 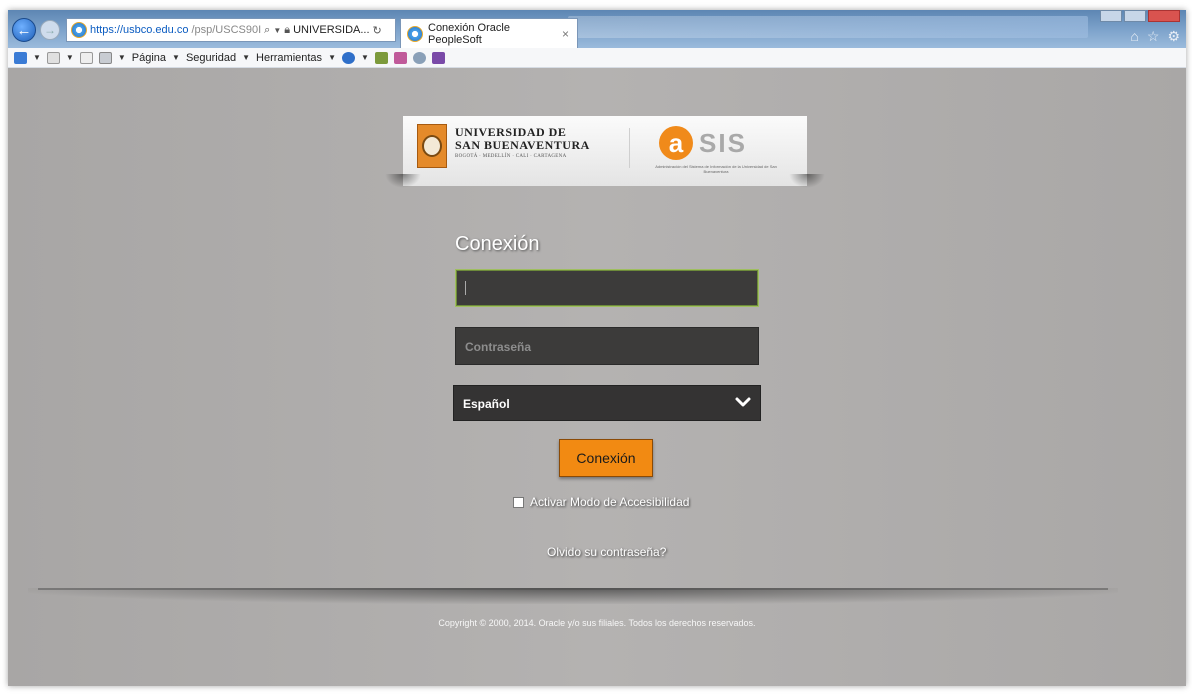 I want to click on tab-conexion-peoplesoft: Conexión Oracle PeopleSoft ×, so click(x=489, y=33).